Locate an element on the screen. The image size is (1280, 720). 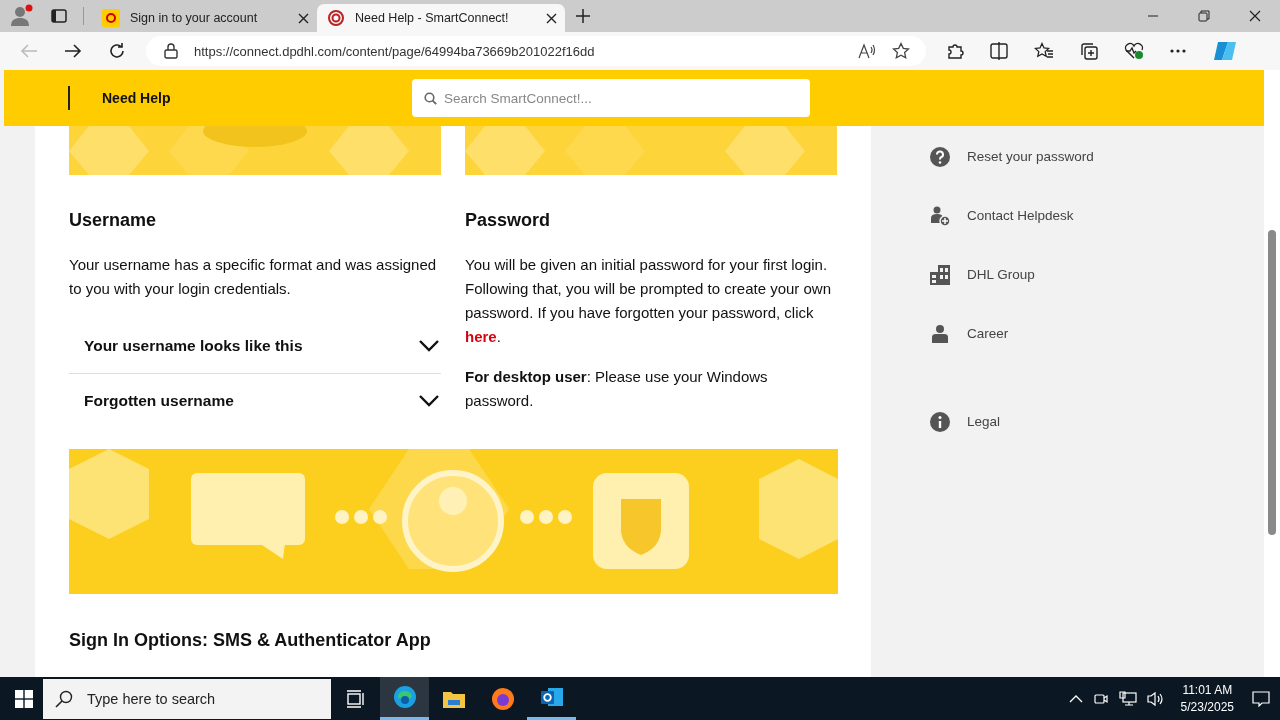
restore-icon is located at coordinates (1204, 16).